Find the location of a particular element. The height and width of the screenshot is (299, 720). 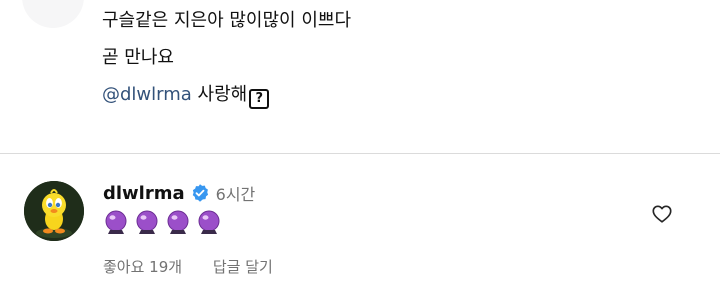

reply-header: dlwlrma 6시간 is located at coordinates (179, 193).